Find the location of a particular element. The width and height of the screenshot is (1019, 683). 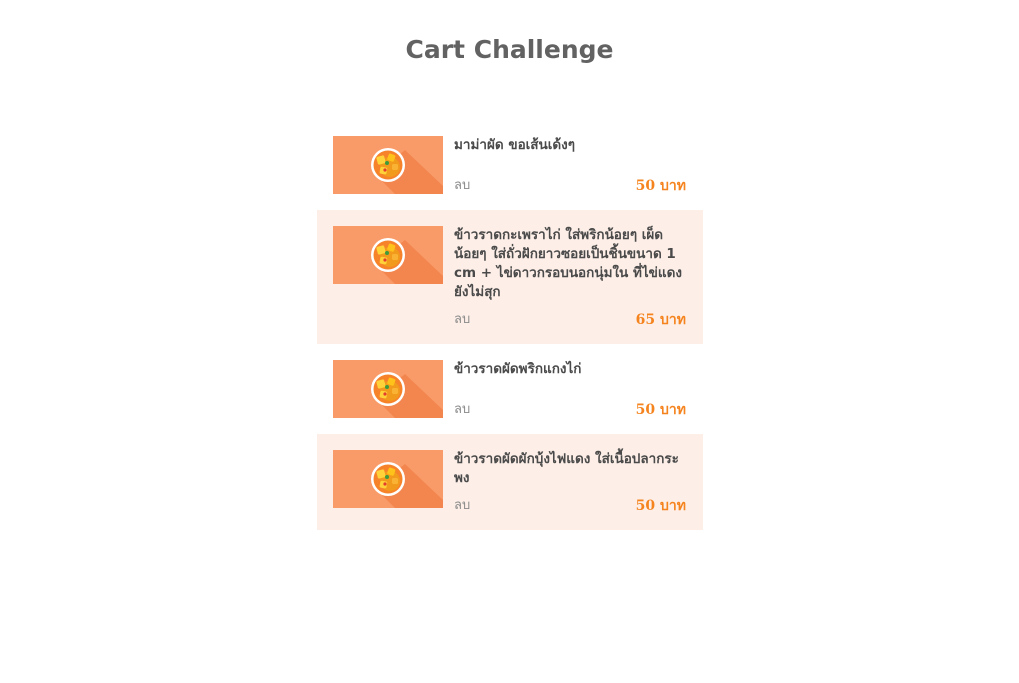

item-footer: ลบ 65 บาท is located at coordinates (570, 320).